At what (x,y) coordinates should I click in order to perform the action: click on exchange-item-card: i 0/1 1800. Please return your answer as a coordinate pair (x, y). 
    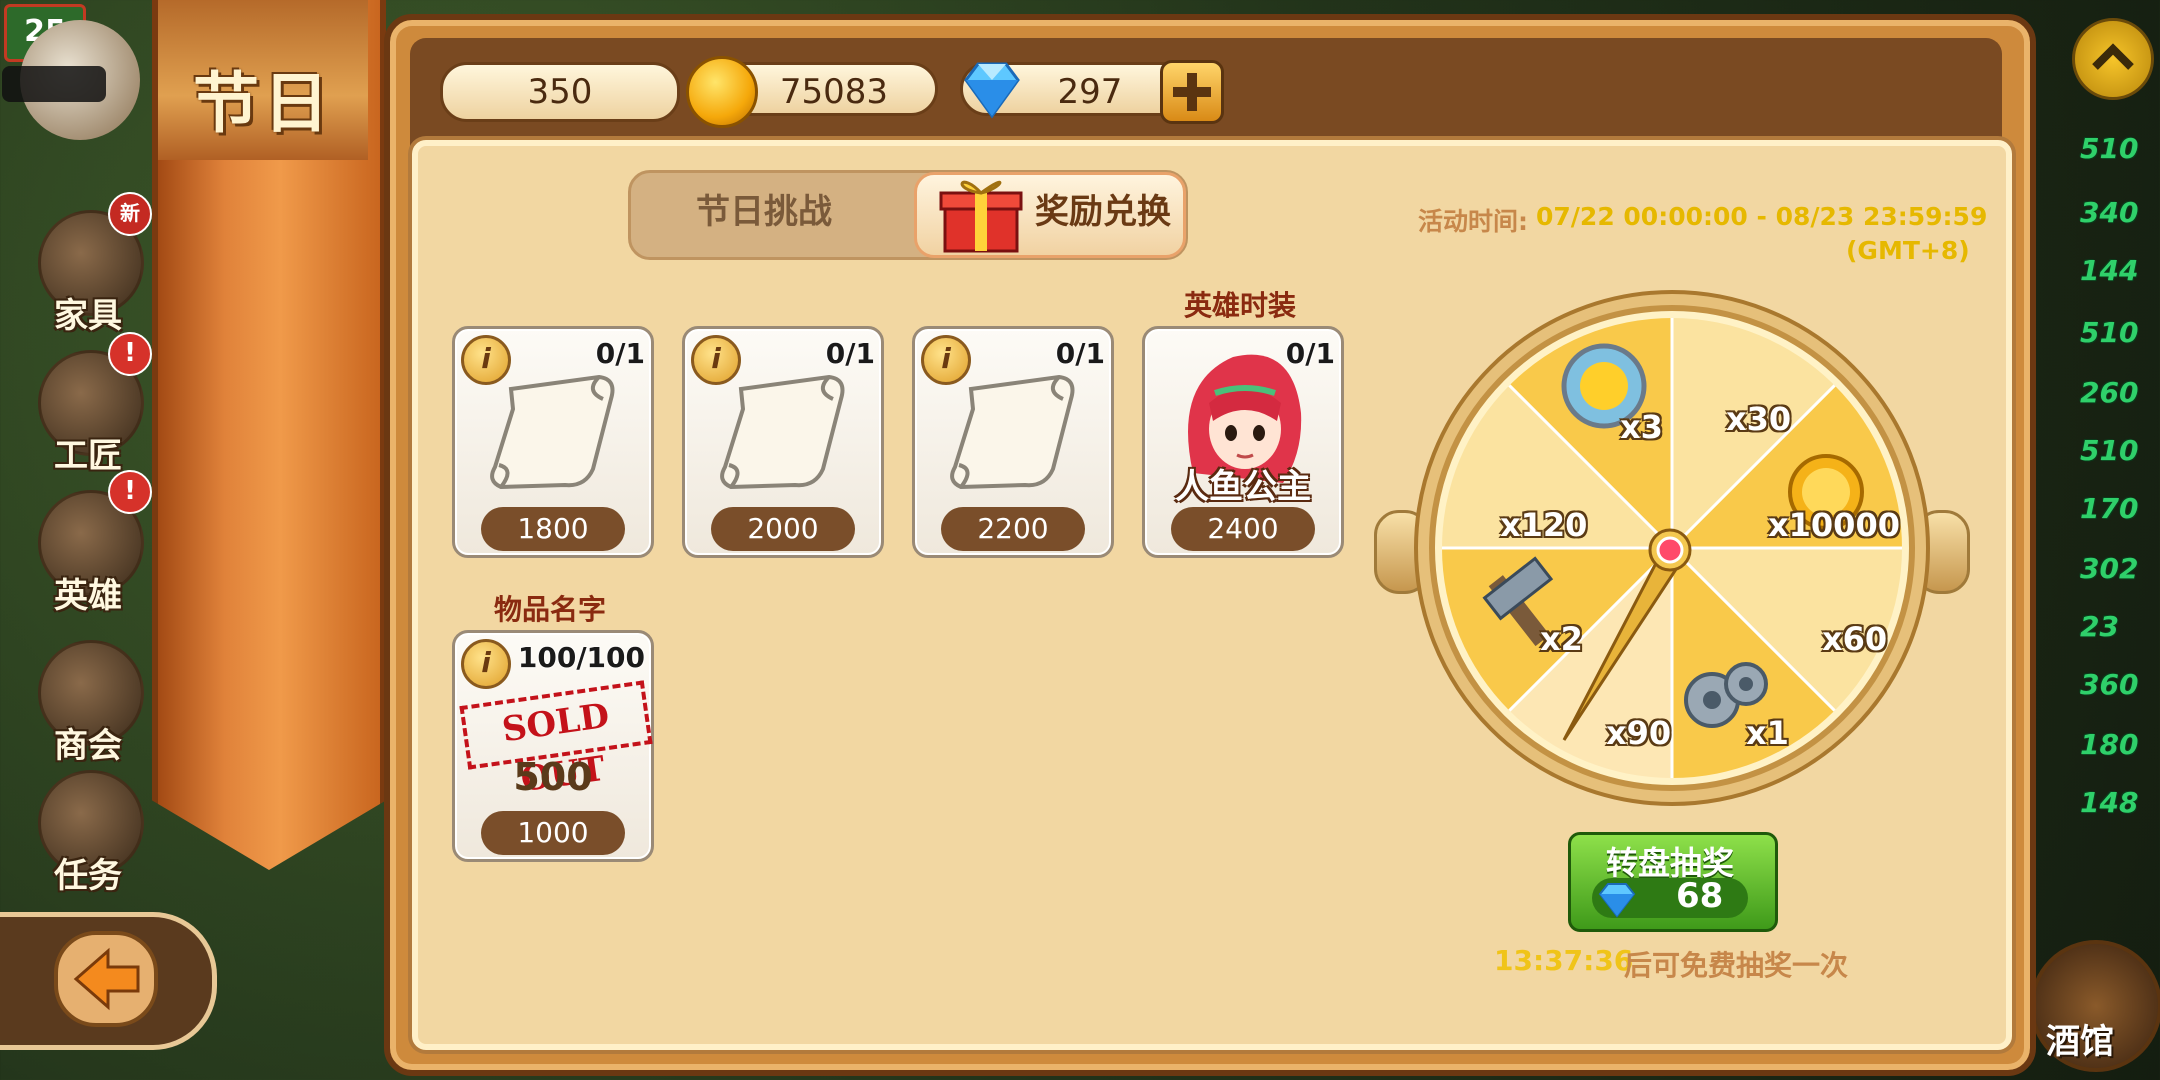
    Looking at the image, I should click on (553, 442).